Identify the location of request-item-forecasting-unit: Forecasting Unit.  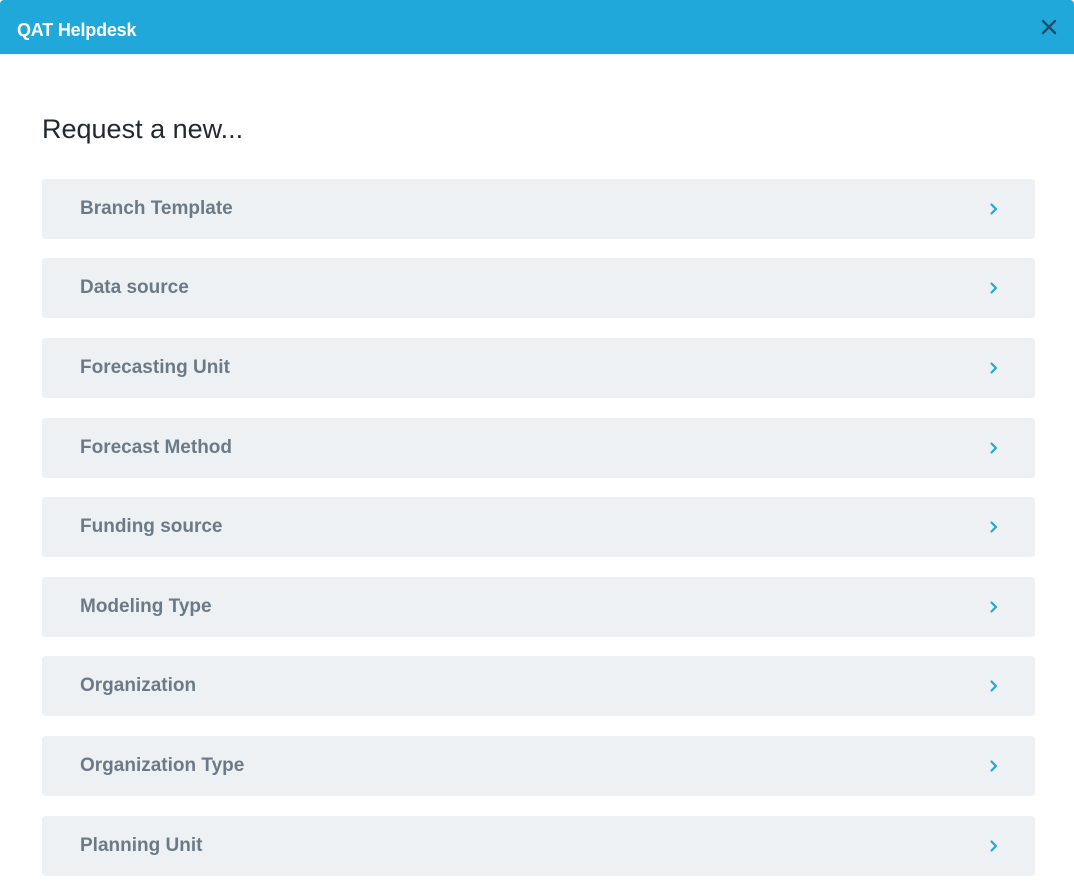
(538, 368).